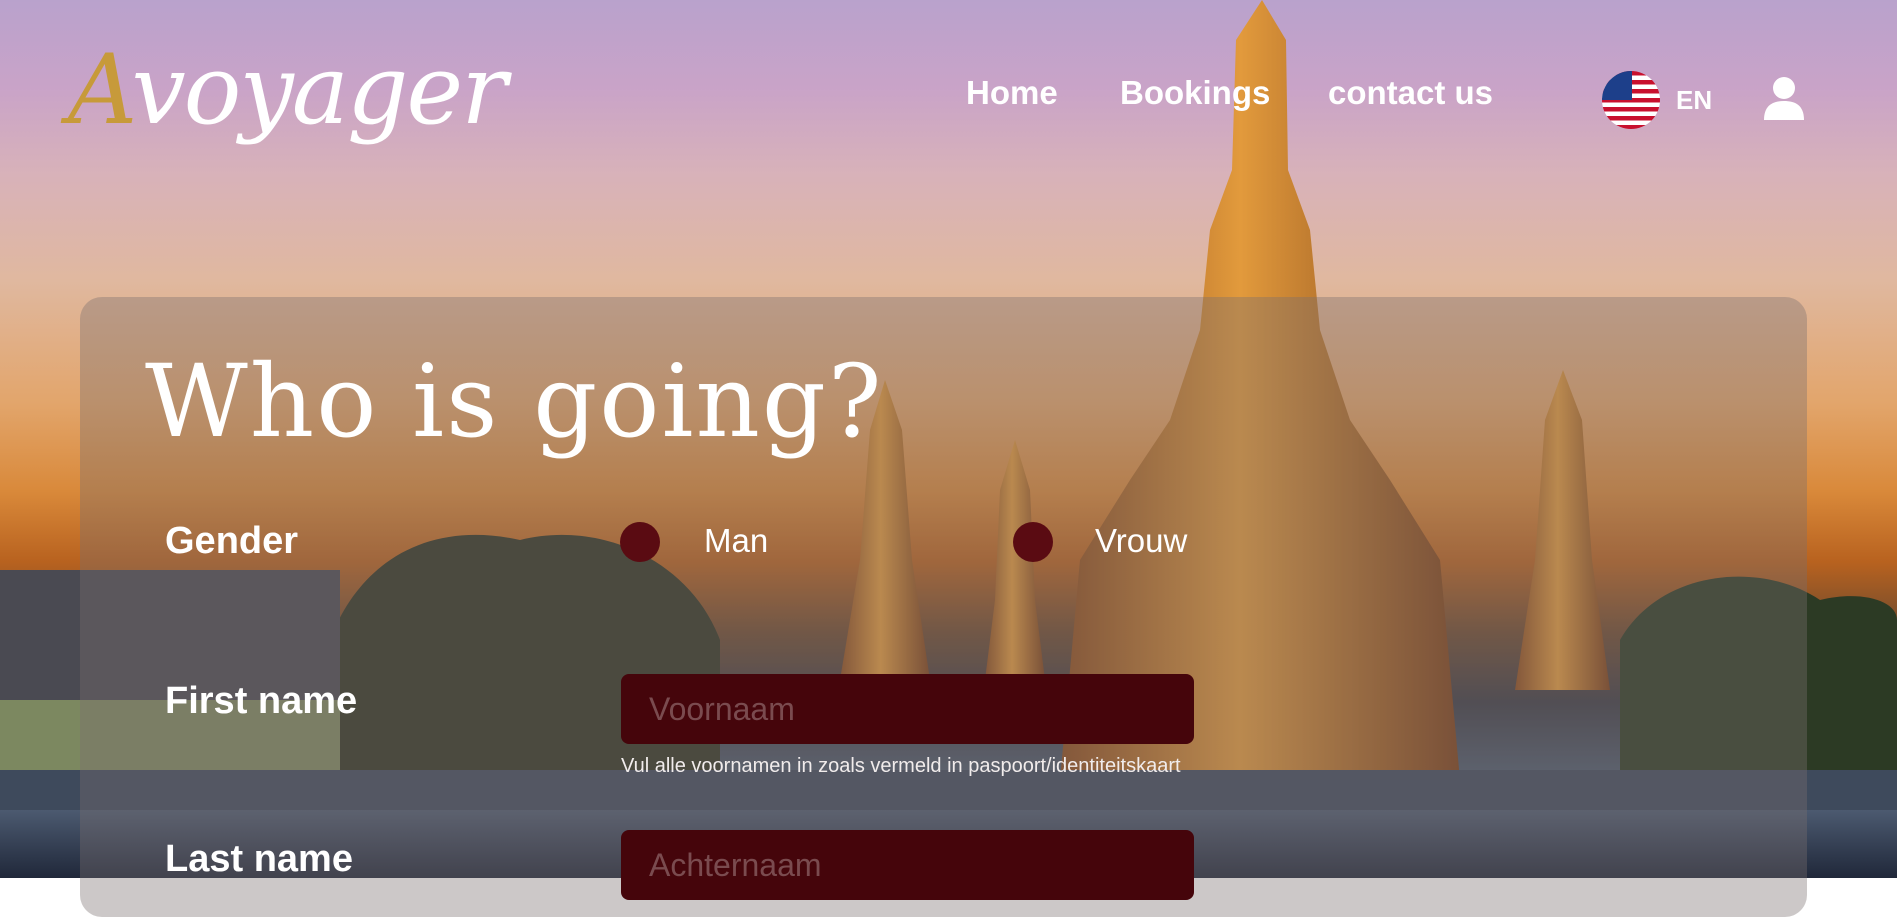 This screenshot has width=1897, height=917. Describe the element at coordinates (319, 90) in the screenshot. I see `logo-wordmark: voyager` at that location.